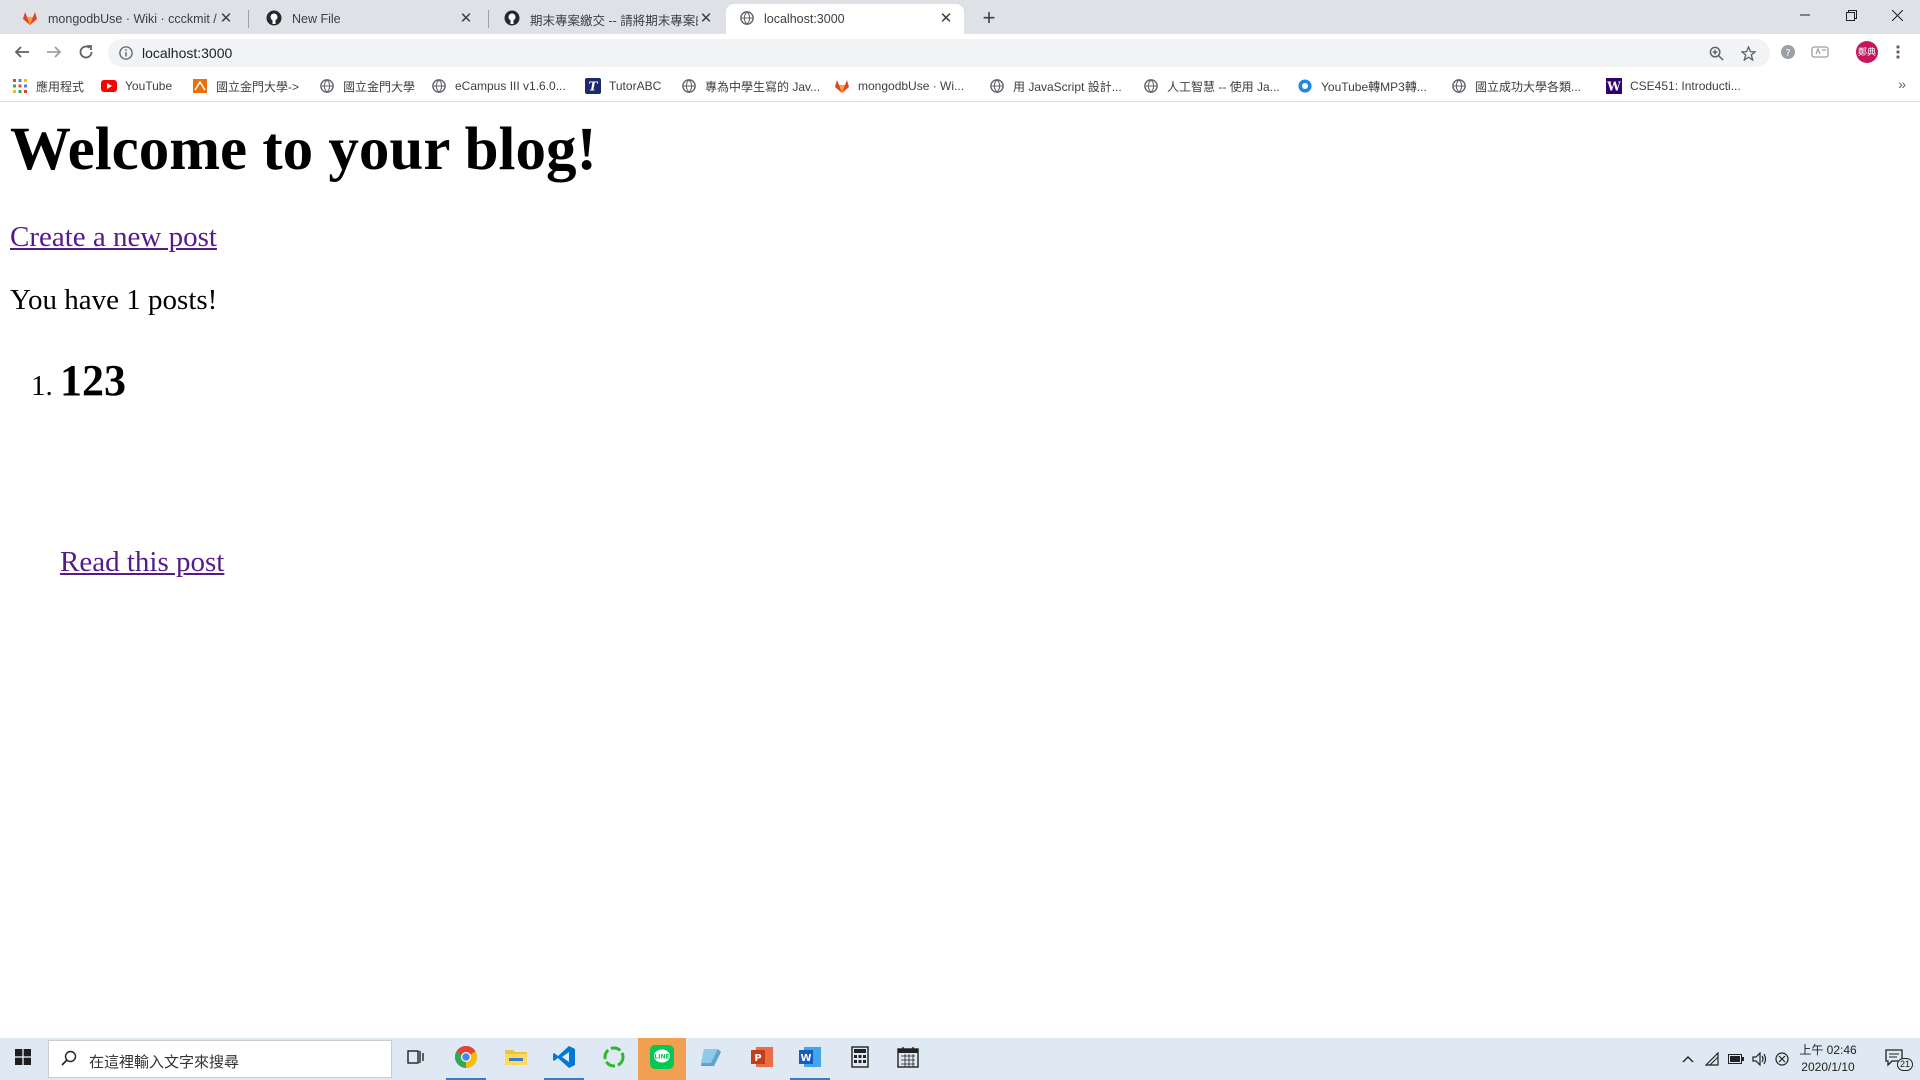 This screenshot has width=1920, height=1080. I want to click on bookmark-label: TutorABC, so click(635, 86).